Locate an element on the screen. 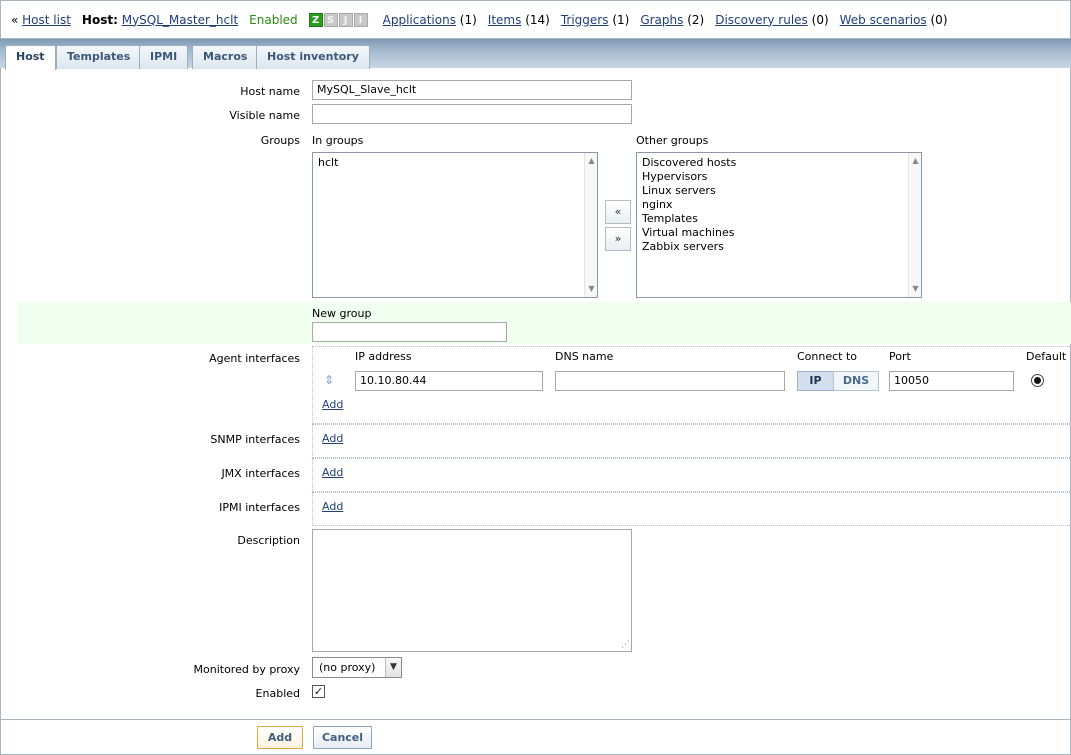 The image size is (1071, 755). enabled-label: Enabled is located at coordinates (277, 693).